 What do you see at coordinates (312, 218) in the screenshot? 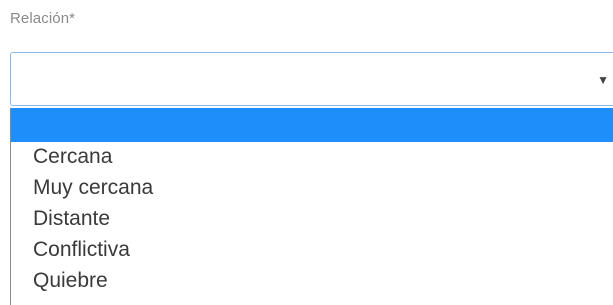
I see `option-distante: Distante` at bounding box center [312, 218].